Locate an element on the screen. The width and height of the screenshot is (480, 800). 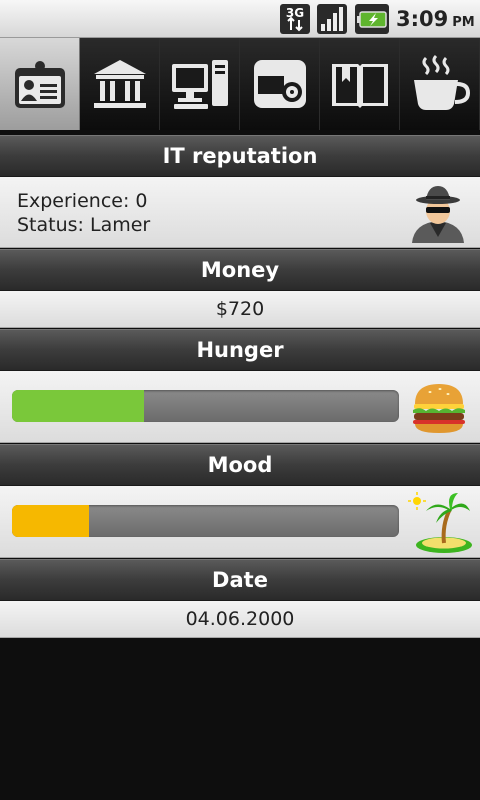
money-value: $720 is located at coordinates (240, 309).